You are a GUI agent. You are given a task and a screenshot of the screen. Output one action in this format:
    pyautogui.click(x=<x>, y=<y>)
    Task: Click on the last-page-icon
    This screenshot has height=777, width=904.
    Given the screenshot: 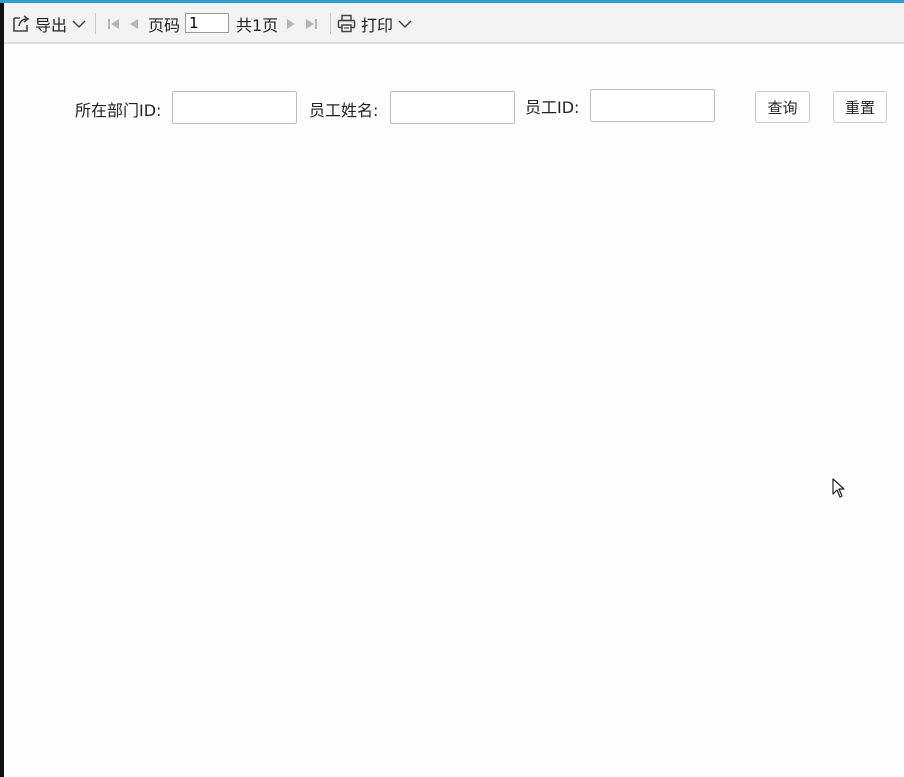 What is the action you would take?
    pyautogui.click(x=311, y=24)
    